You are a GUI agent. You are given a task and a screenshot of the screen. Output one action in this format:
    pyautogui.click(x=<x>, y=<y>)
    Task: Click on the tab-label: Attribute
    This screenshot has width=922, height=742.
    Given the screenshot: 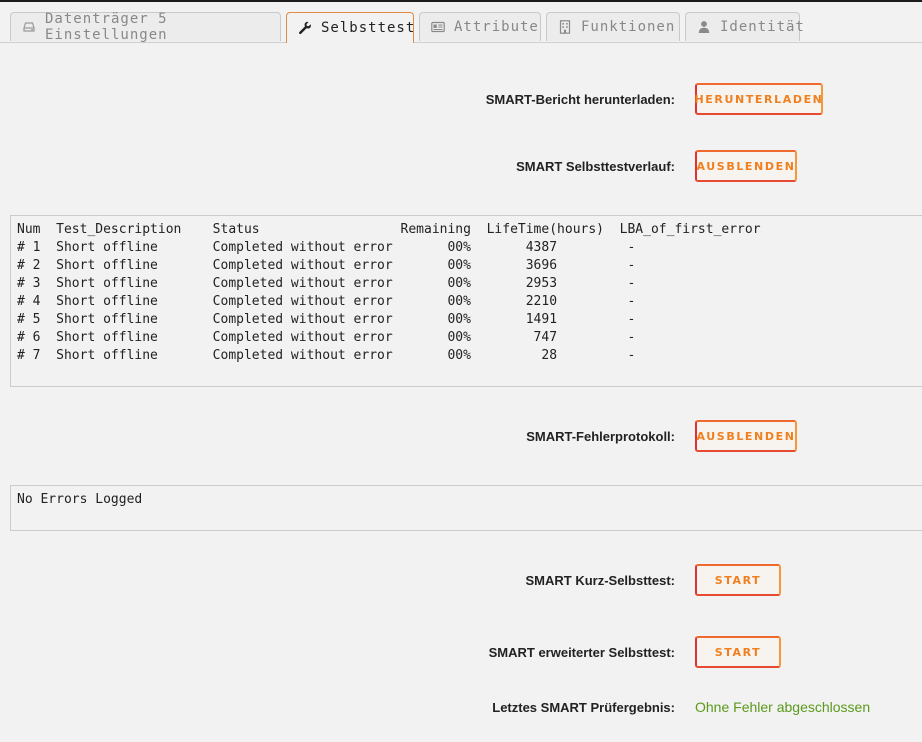 What is the action you would take?
    pyautogui.click(x=496, y=27)
    